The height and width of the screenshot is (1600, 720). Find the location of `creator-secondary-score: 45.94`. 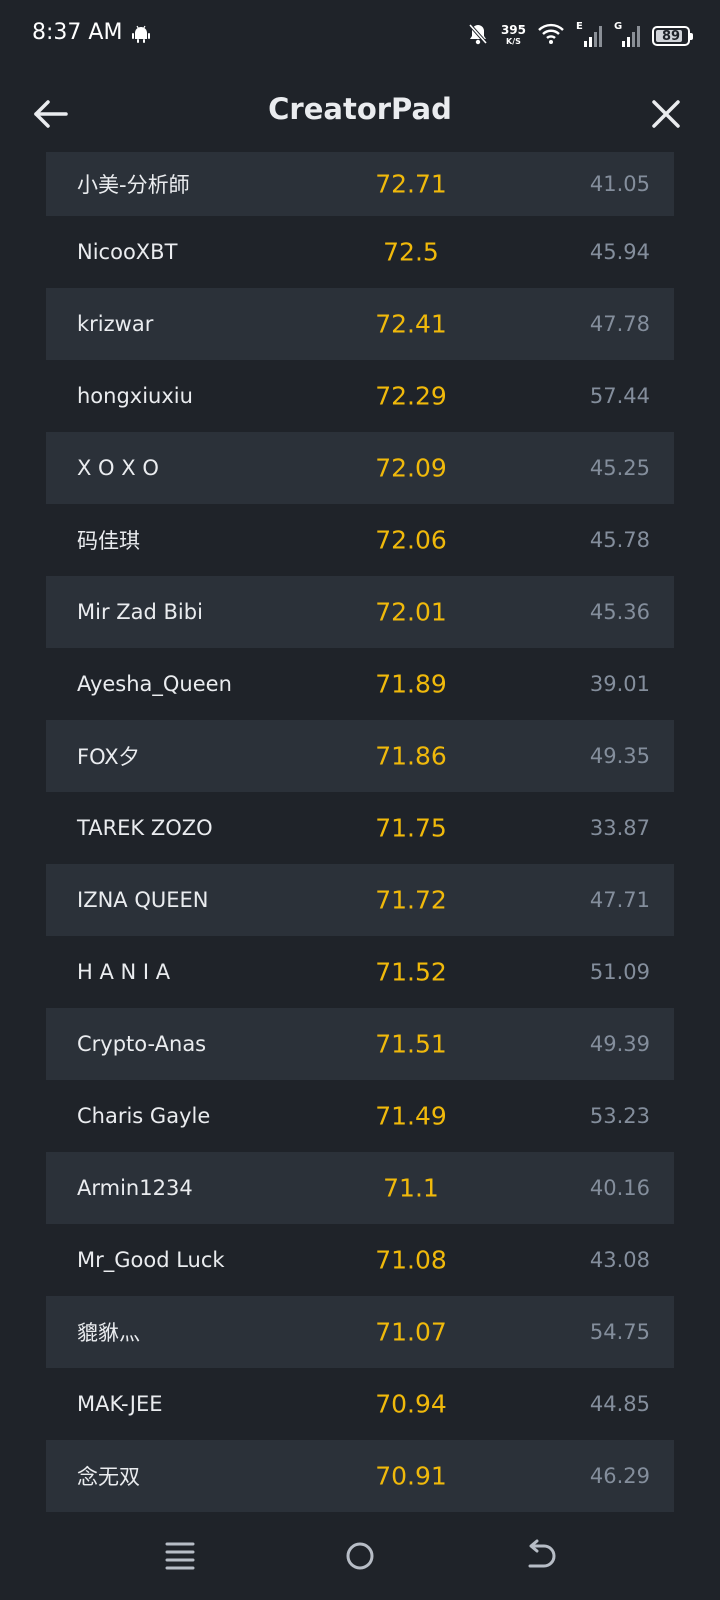

creator-secondary-score: 45.94 is located at coordinates (619, 252).